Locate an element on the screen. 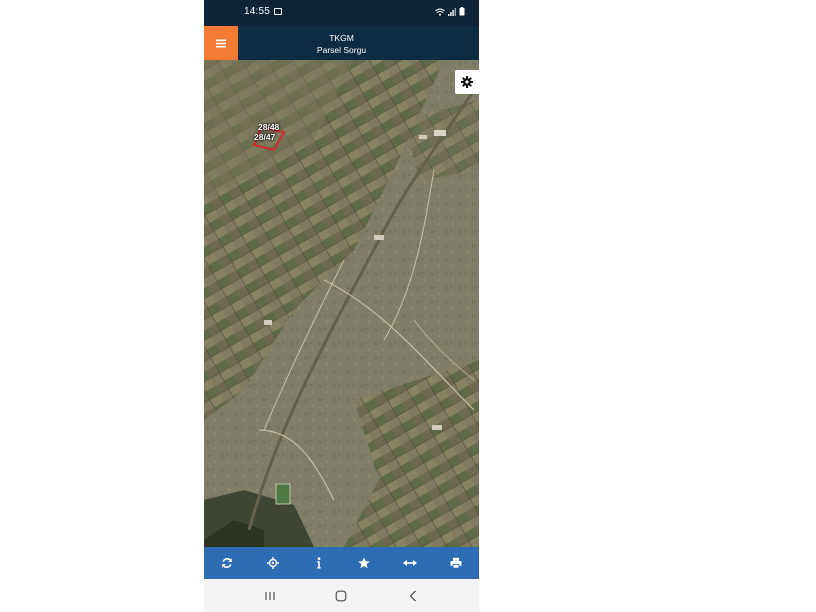 The height and width of the screenshot is (612, 816). refresh-icon is located at coordinates (227, 563).